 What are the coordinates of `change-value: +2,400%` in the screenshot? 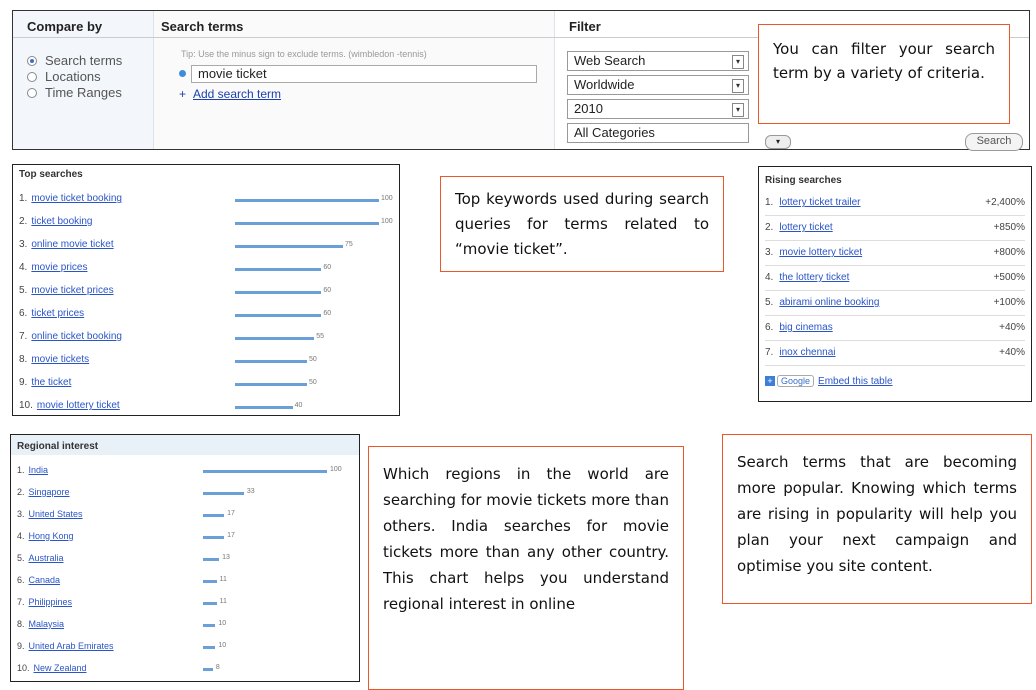 It's located at (1005, 202).